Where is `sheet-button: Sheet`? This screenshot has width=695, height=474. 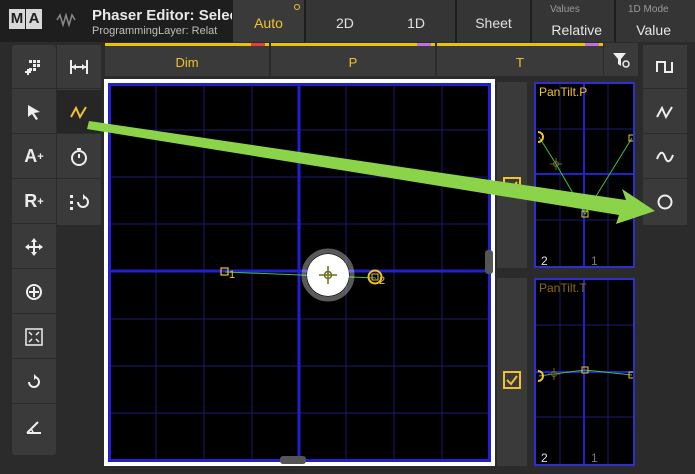 sheet-button: Sheet is located at coordinates (493, 21).